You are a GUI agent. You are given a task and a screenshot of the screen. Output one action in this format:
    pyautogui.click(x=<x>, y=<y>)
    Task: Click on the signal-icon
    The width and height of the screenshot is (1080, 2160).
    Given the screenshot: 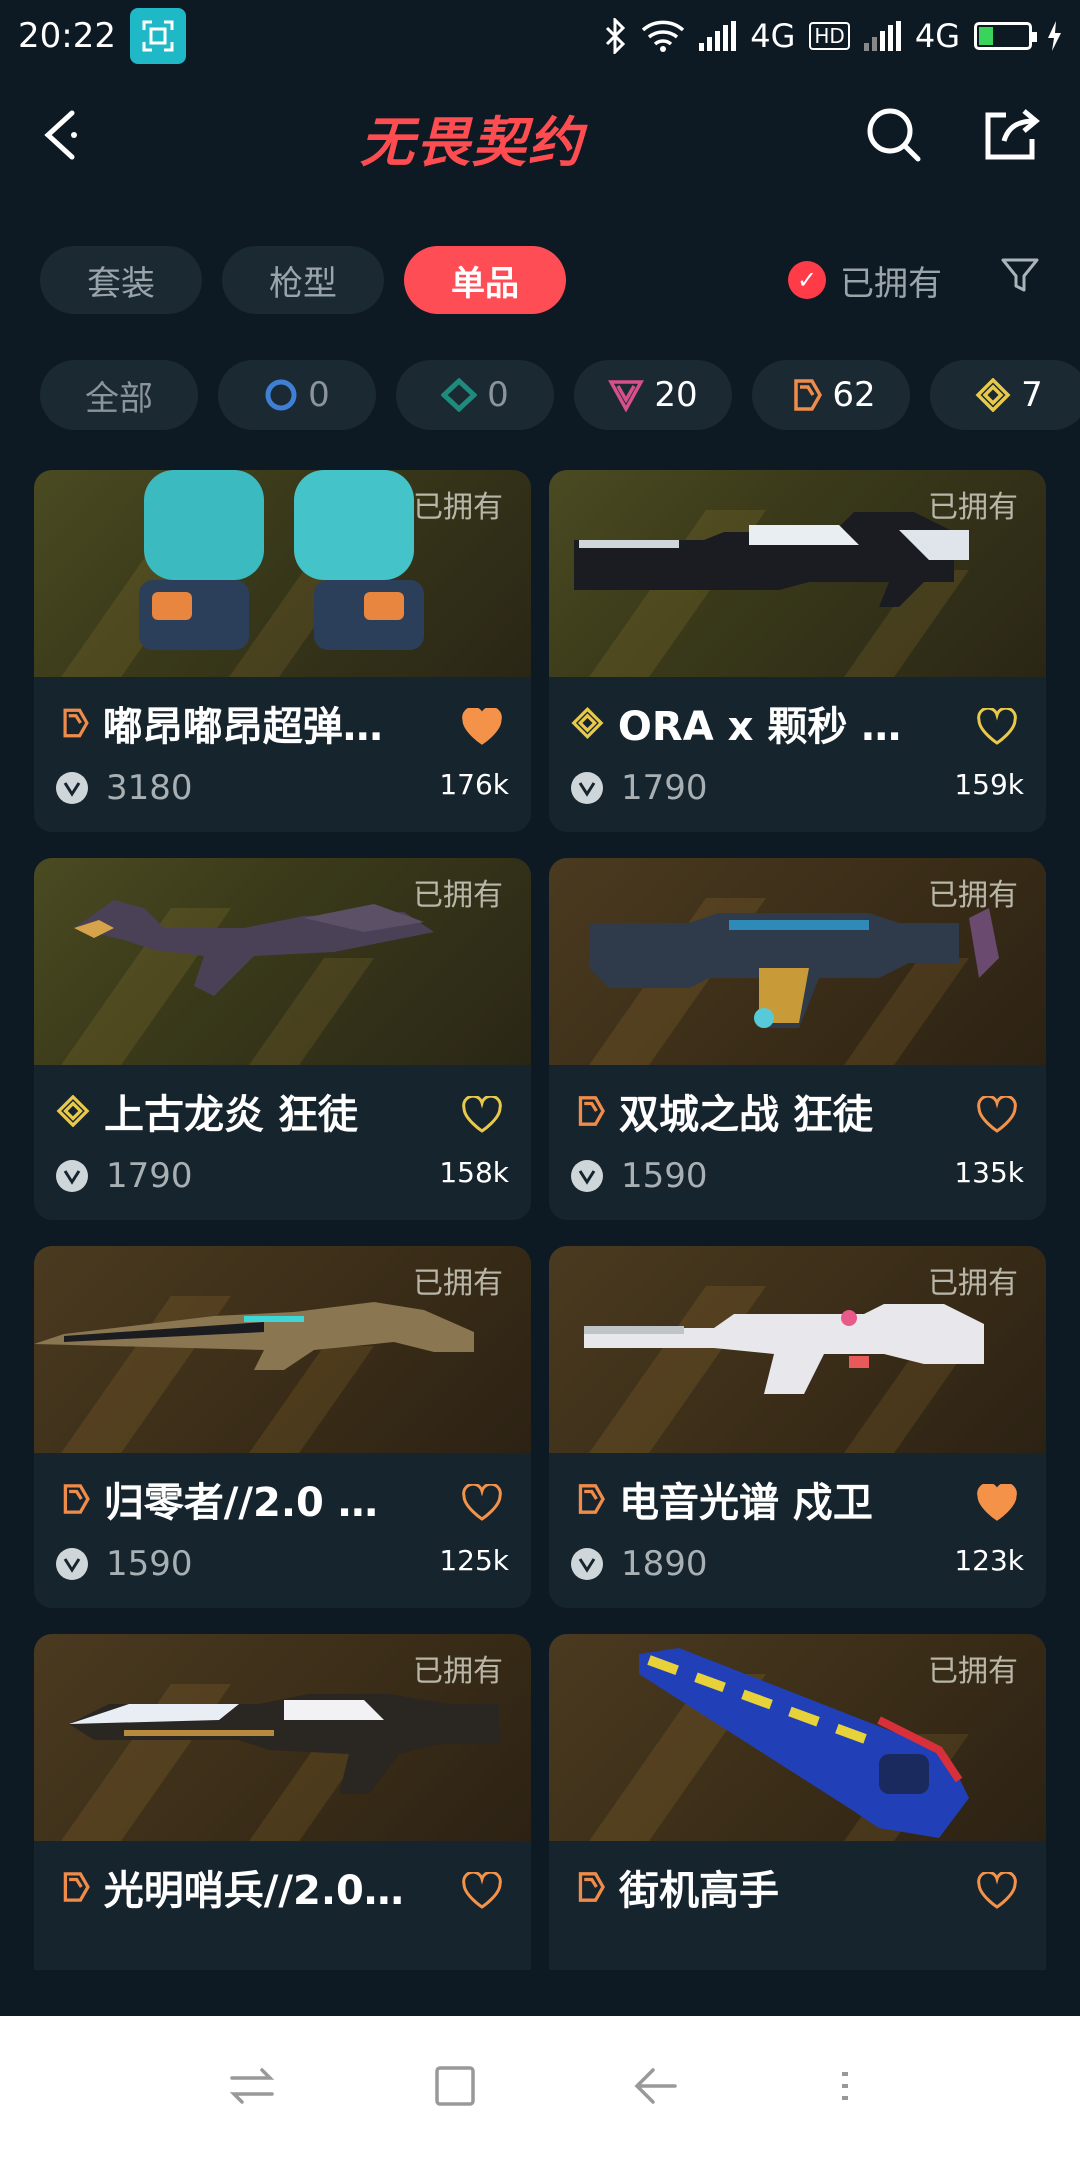 What is the action you would take?
    pyautogui.click(x=718, y=36)
    